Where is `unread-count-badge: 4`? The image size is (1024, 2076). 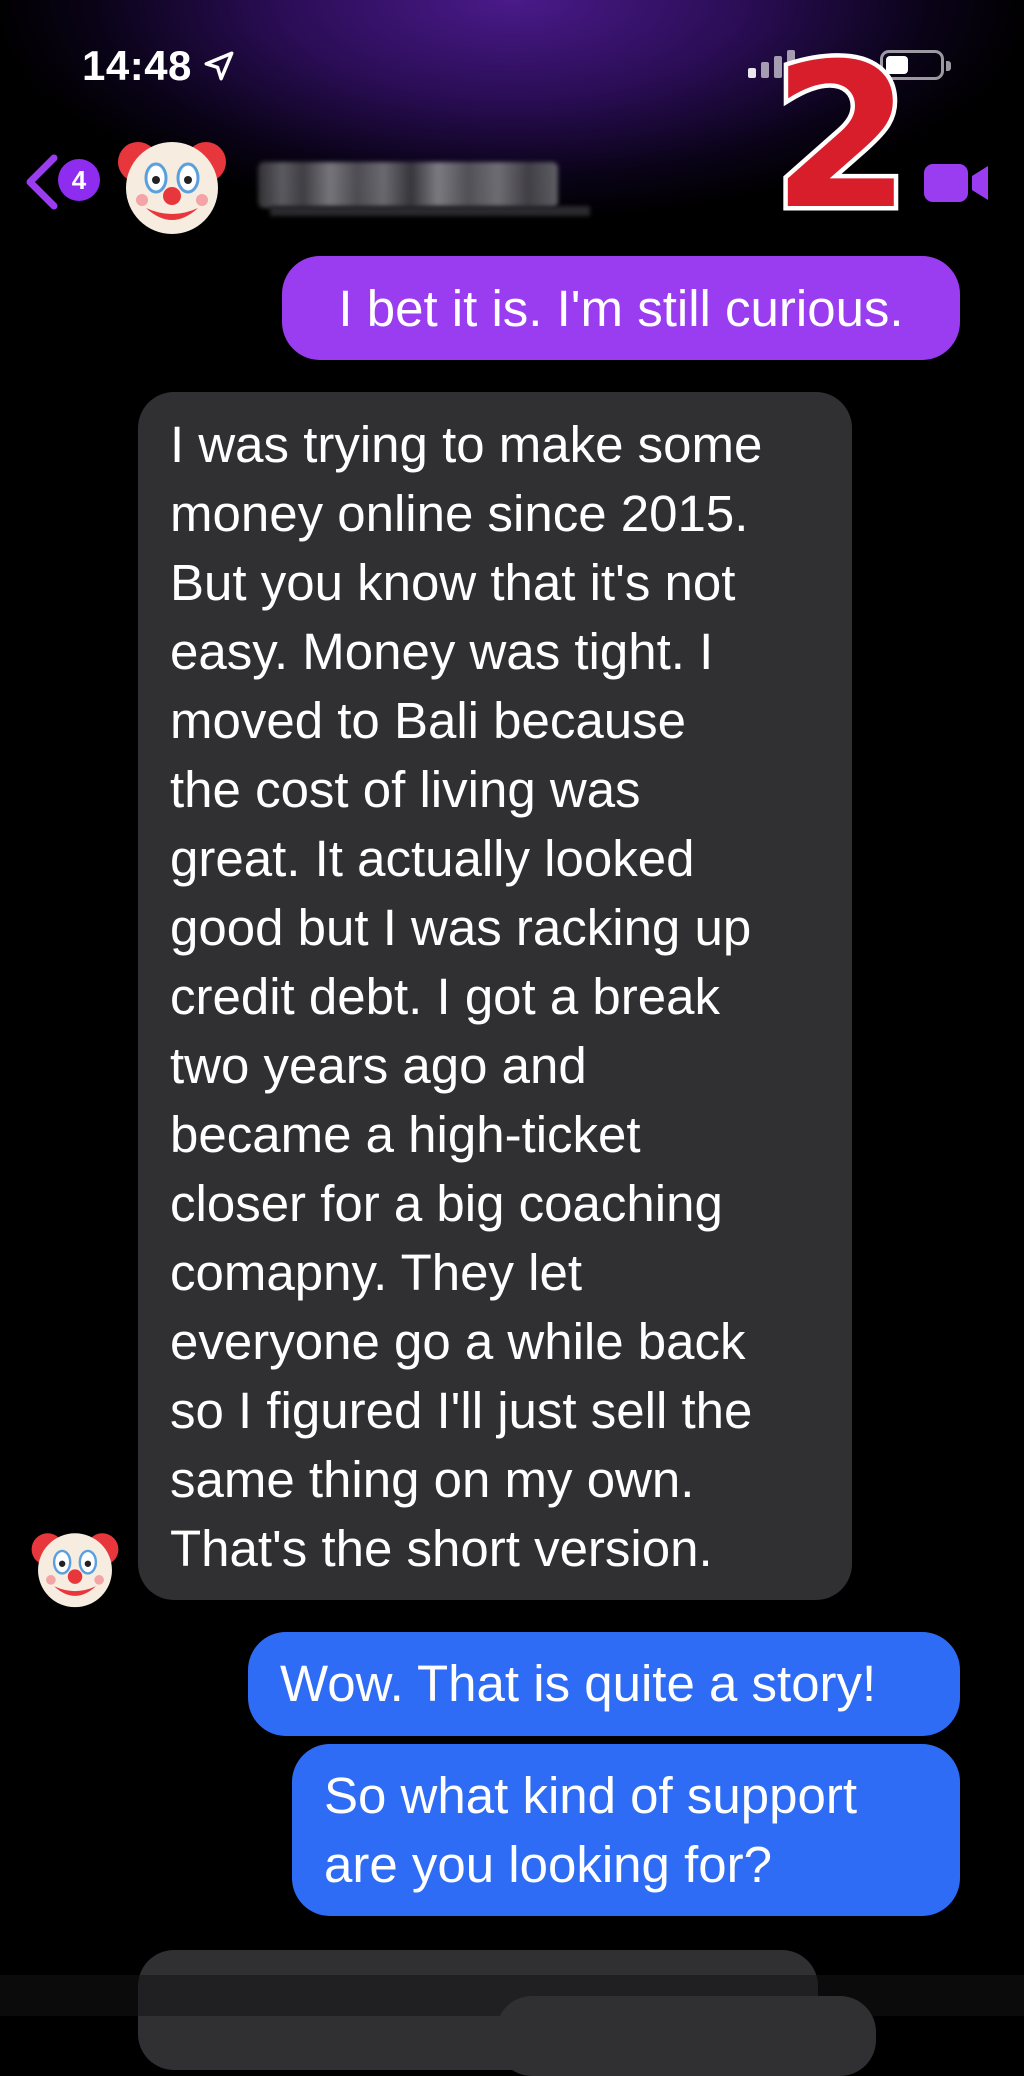 unread-count-badge: 4 is located at coordinates (79, 180).